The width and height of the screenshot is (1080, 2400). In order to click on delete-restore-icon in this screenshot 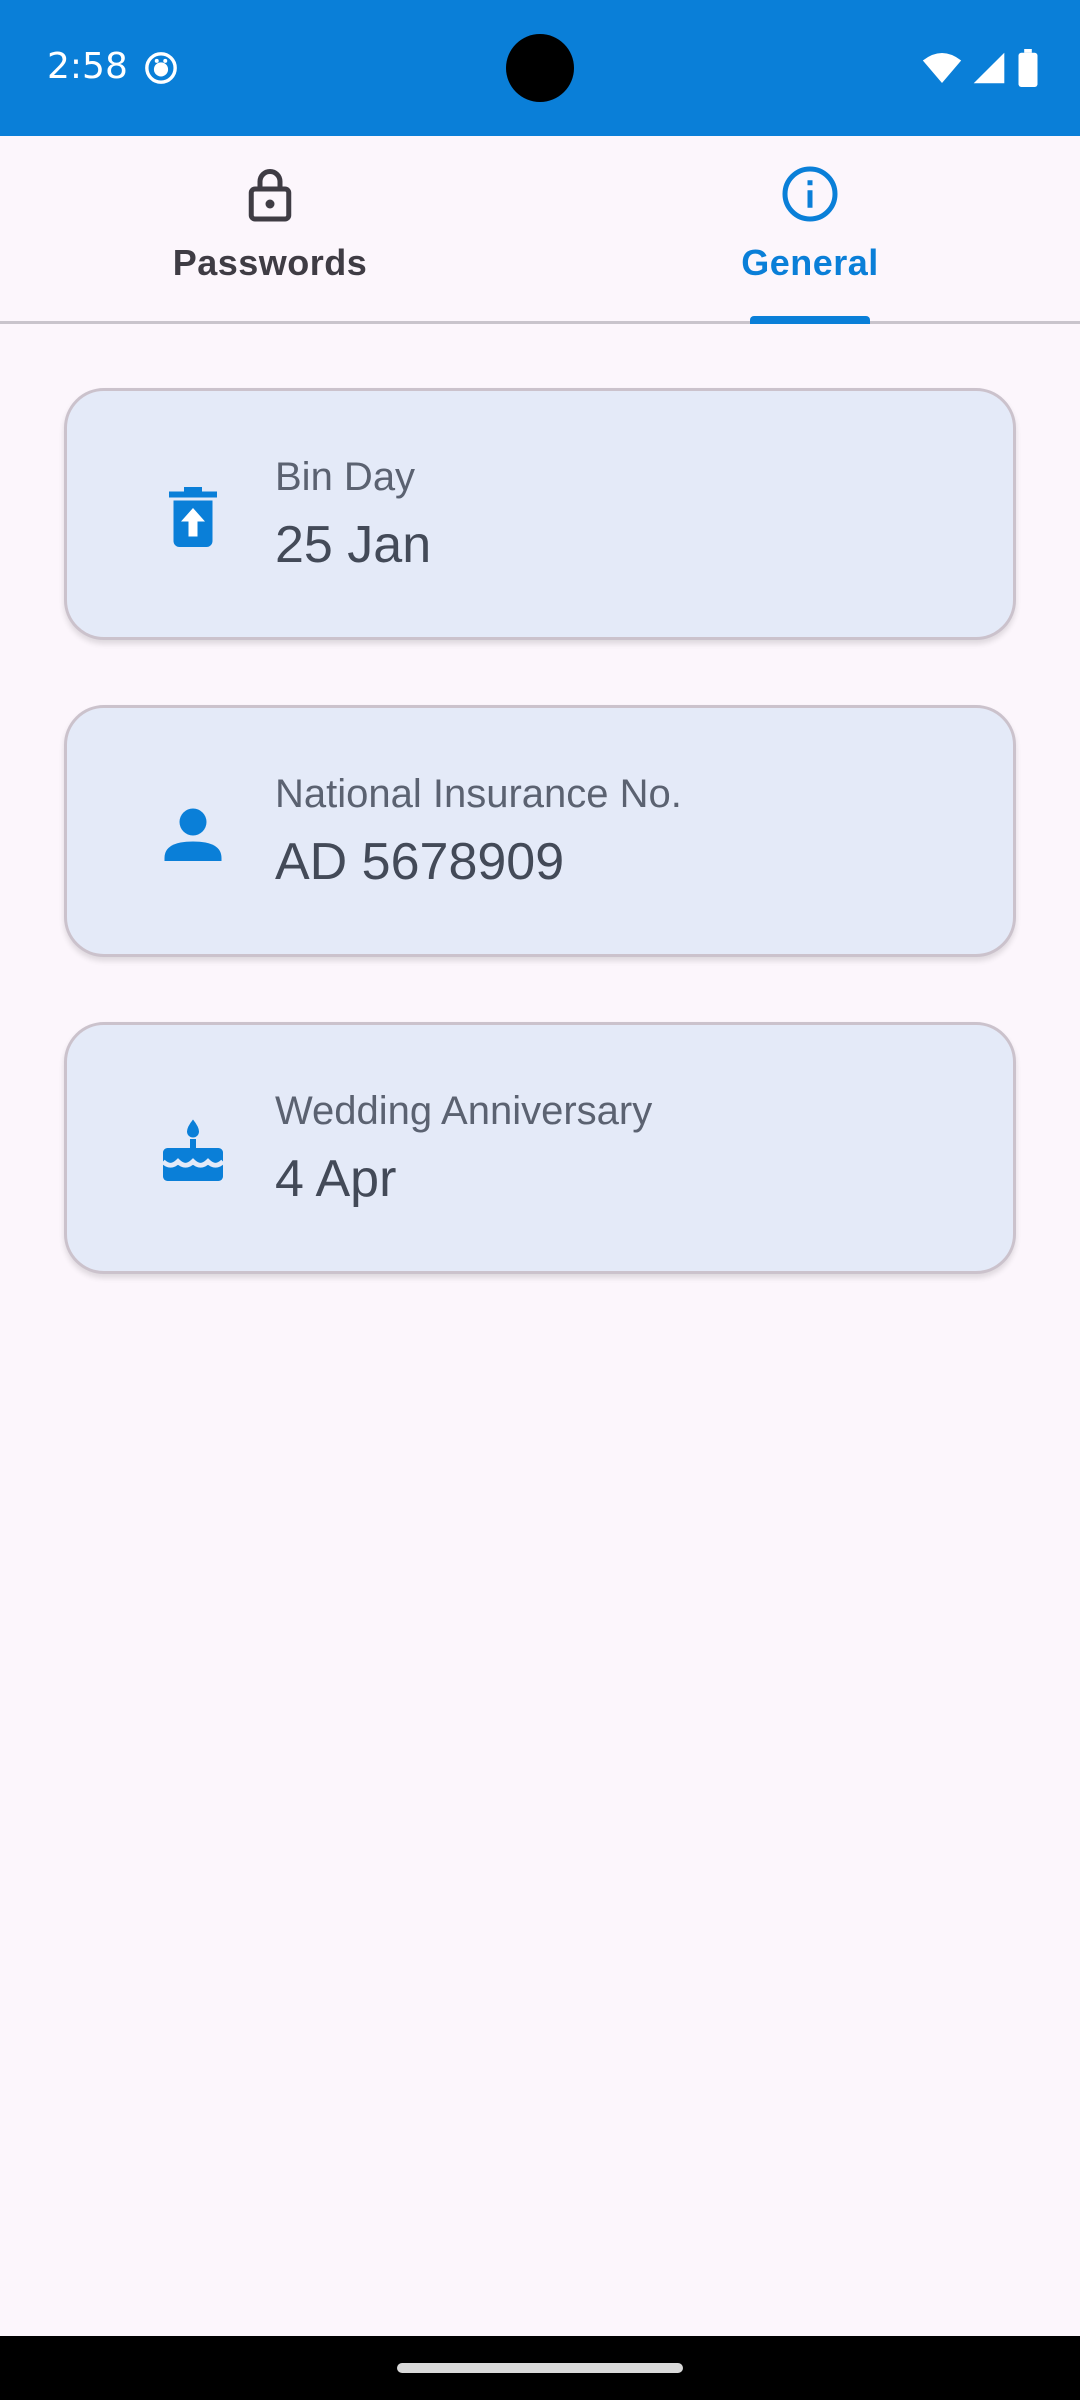, I will do `click(193, 517)`.